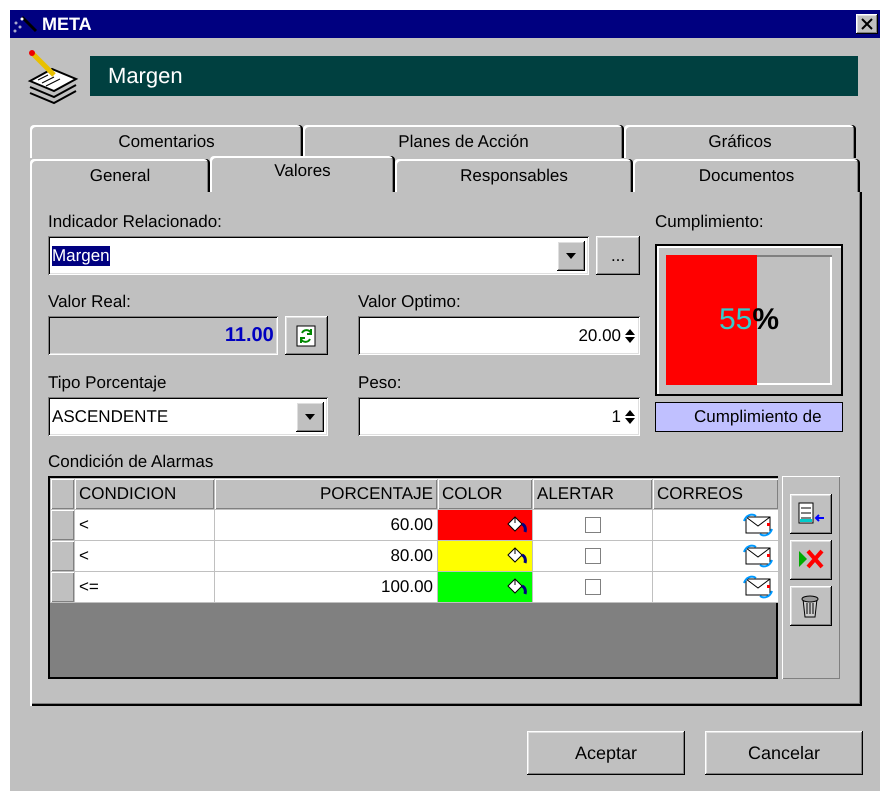  I want to click on table-cell: 80.00, so click(326, 556).